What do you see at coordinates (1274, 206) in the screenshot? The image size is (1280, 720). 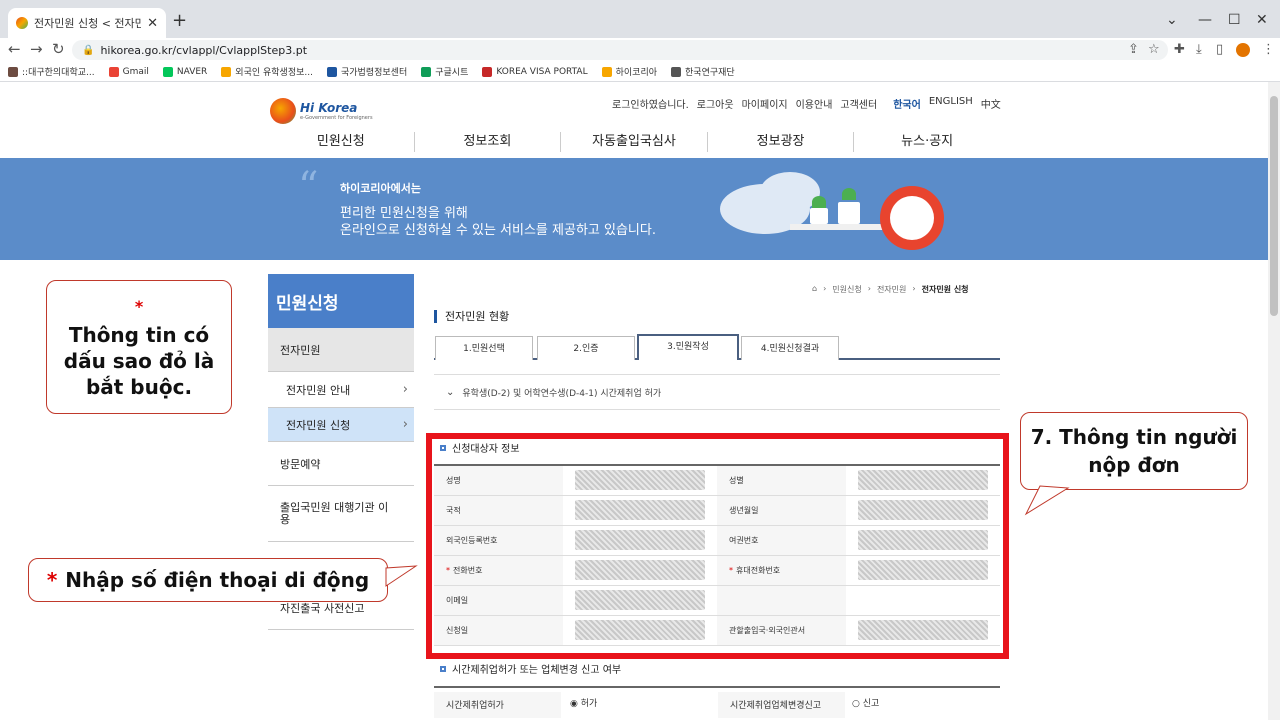 I see `scrollbar-thumb` at bounding box center [1274, 206].